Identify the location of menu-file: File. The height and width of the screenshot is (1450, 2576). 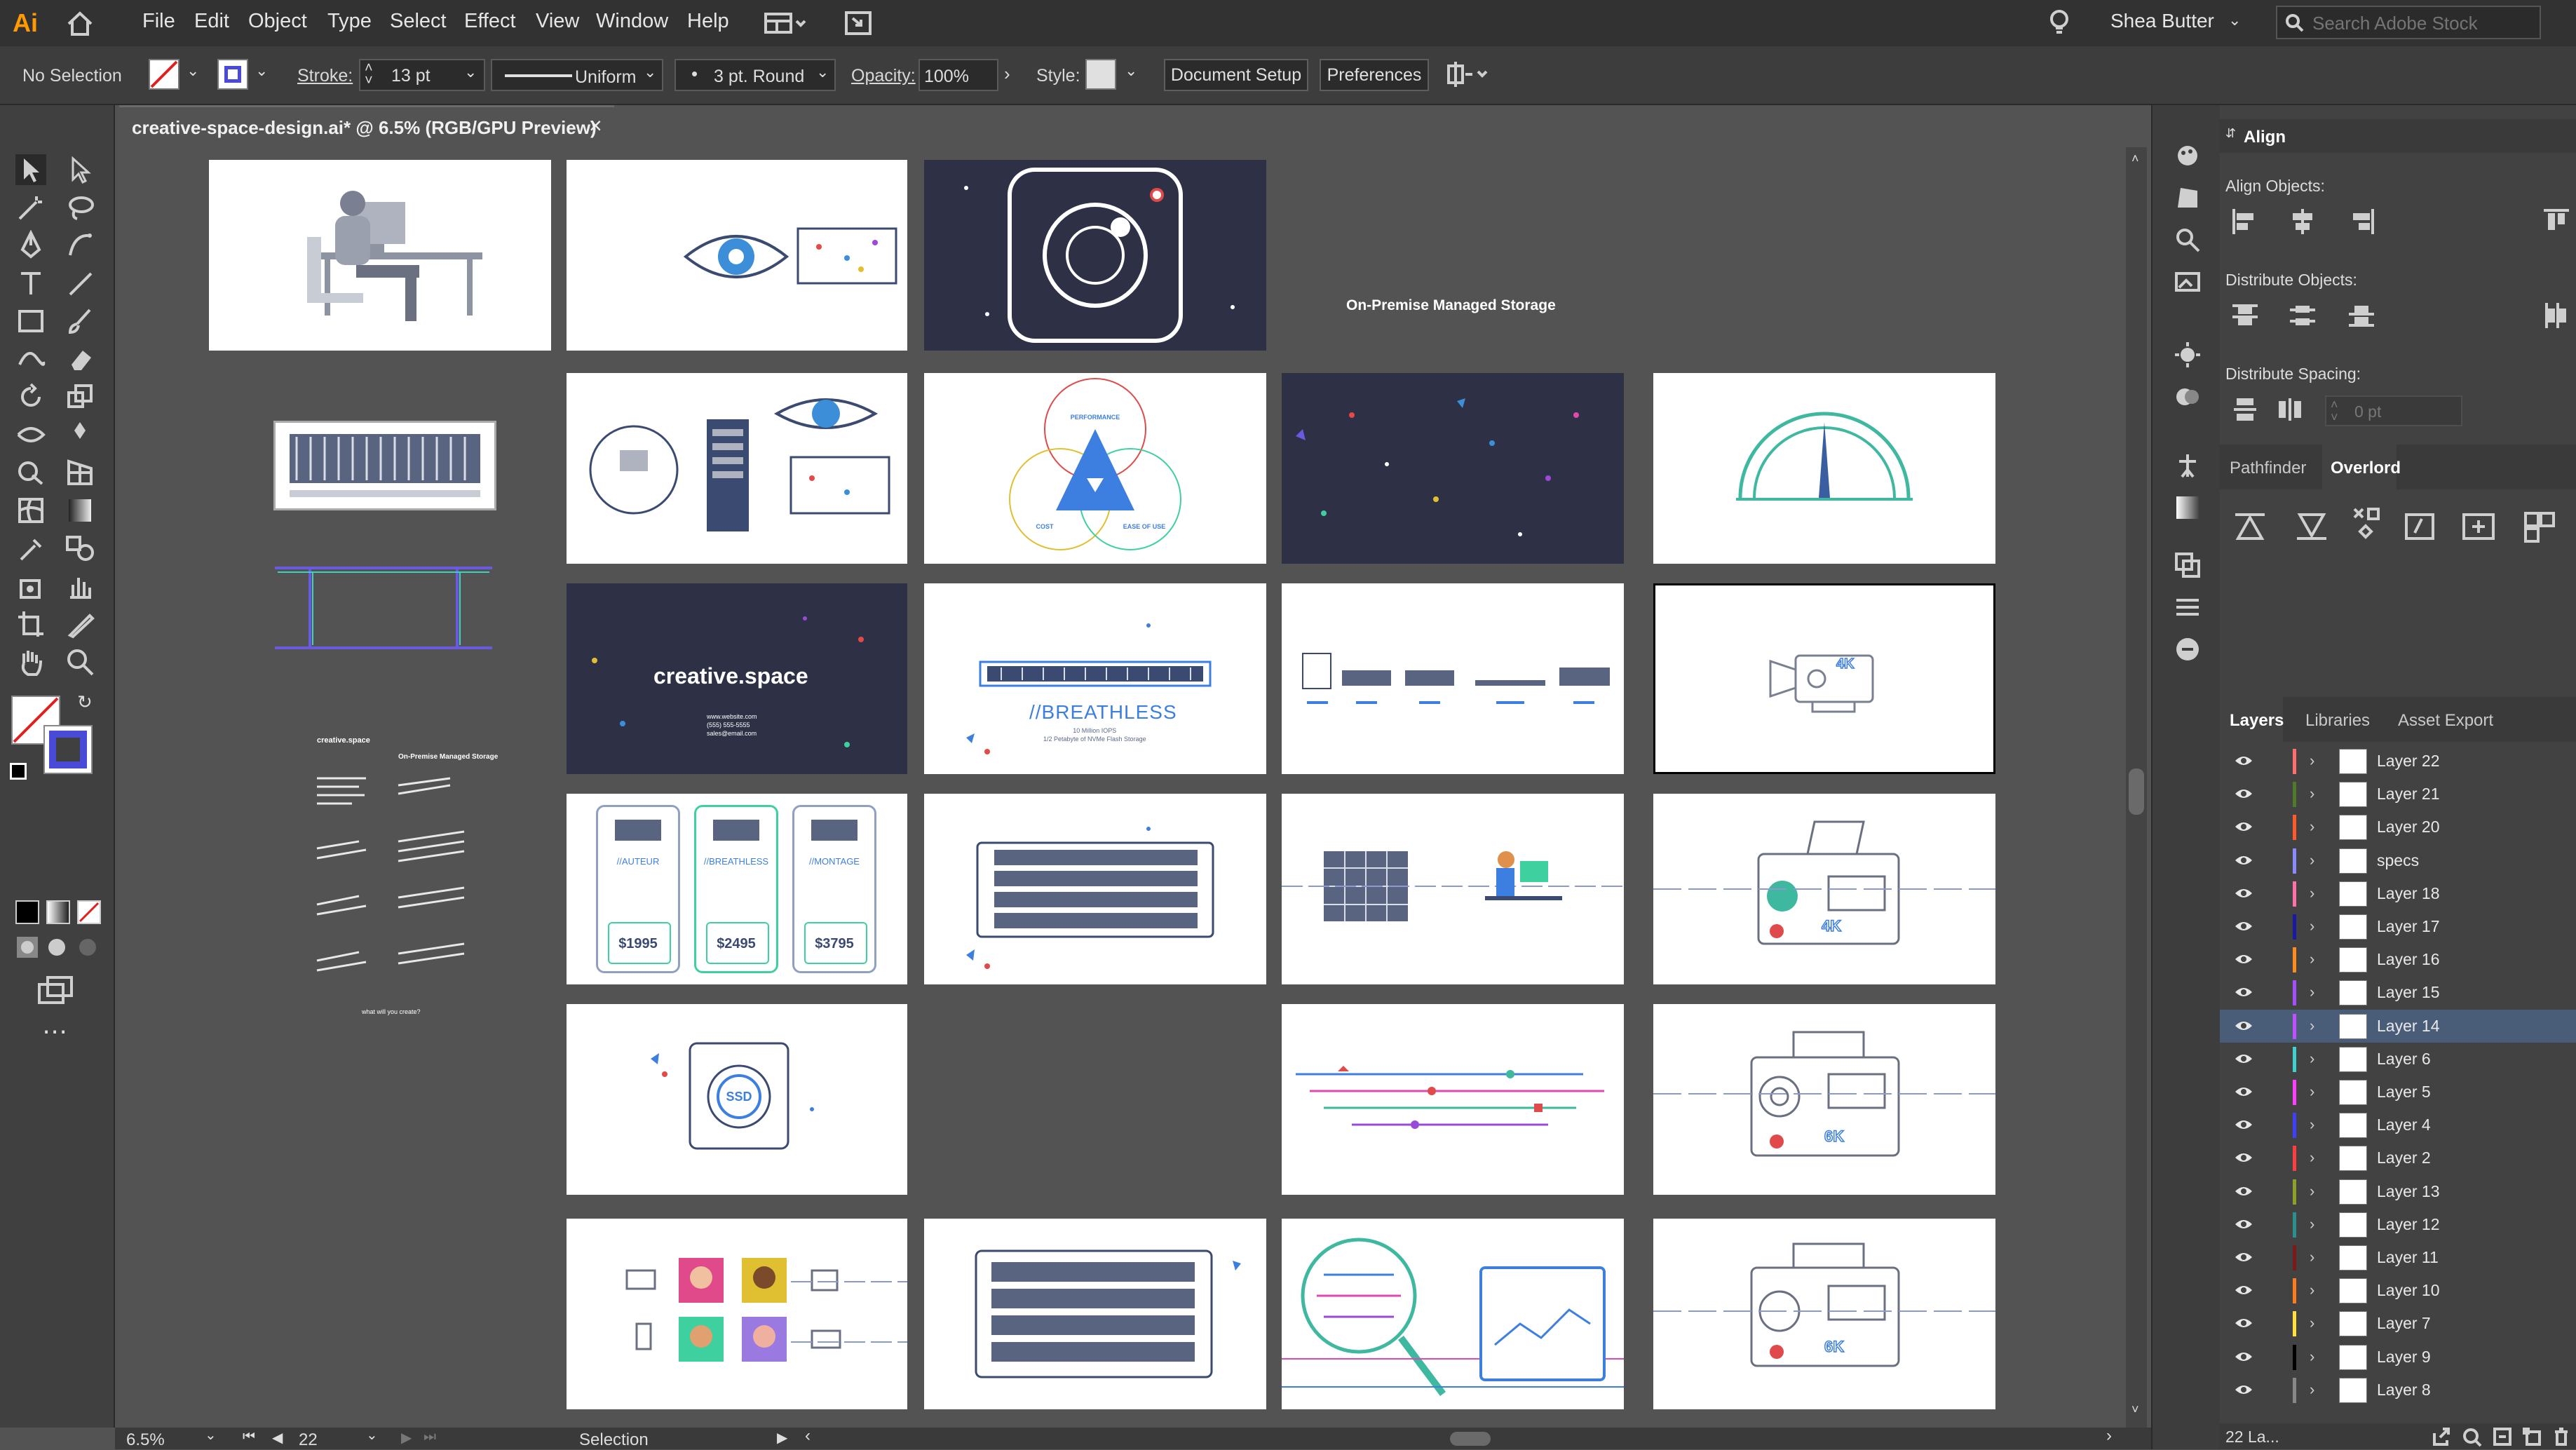
(158, 21).